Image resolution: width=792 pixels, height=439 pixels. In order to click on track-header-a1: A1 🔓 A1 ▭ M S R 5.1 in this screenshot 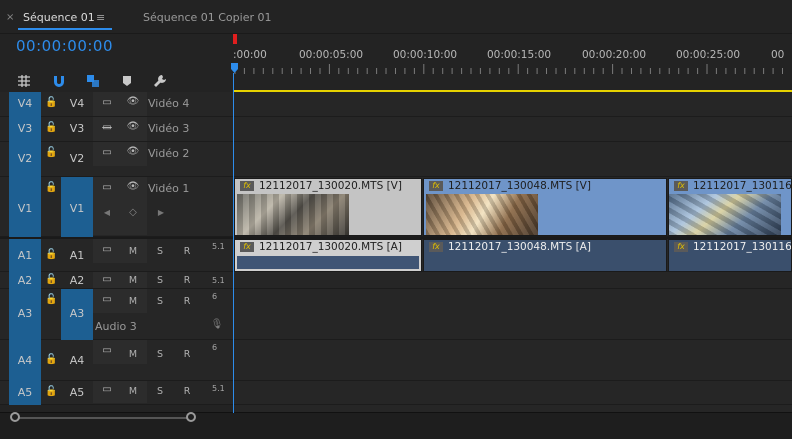, I will do `click(116, 255)`.